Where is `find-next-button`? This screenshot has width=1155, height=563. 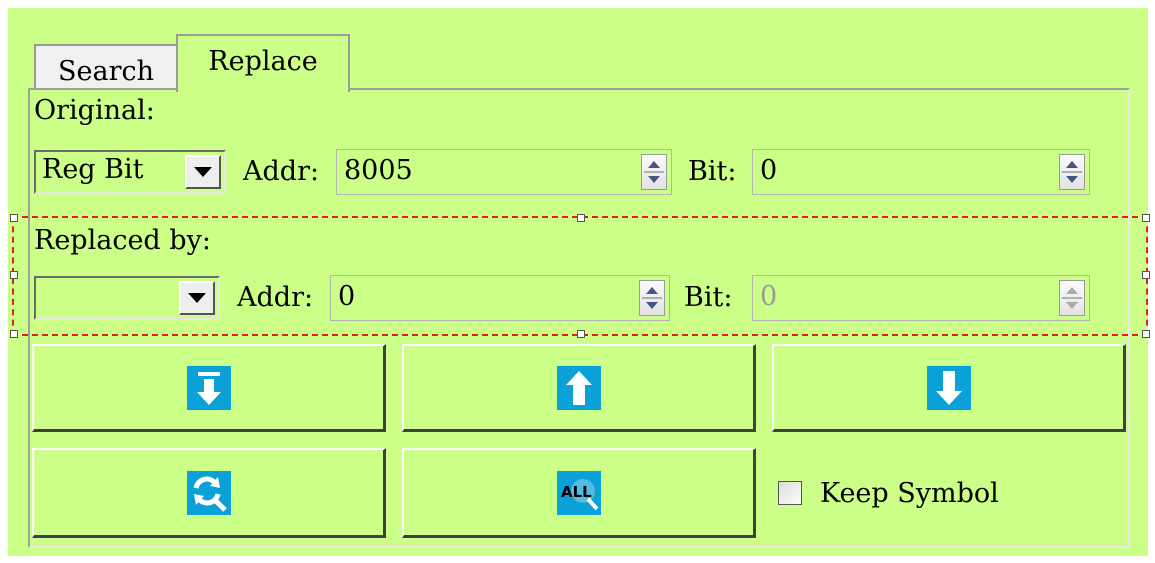
find-next-button is located at coordinates (949, 388).